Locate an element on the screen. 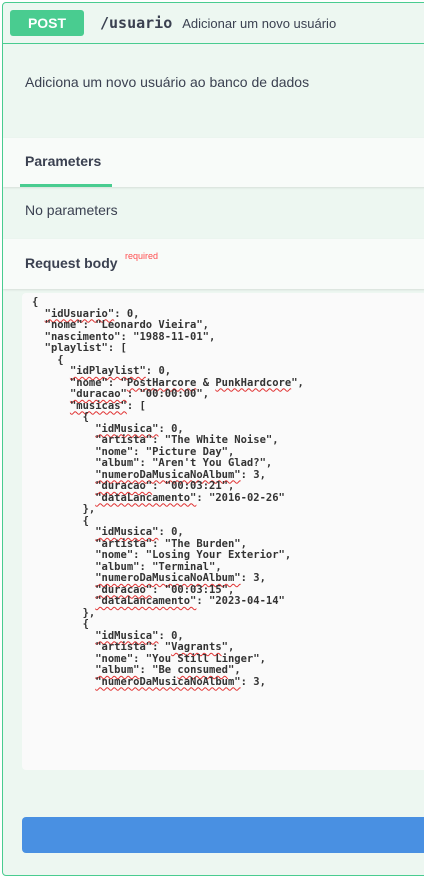 This screenshot has height=876, width=424. parameters-header: Parameters is located at coordinates (213, 162).